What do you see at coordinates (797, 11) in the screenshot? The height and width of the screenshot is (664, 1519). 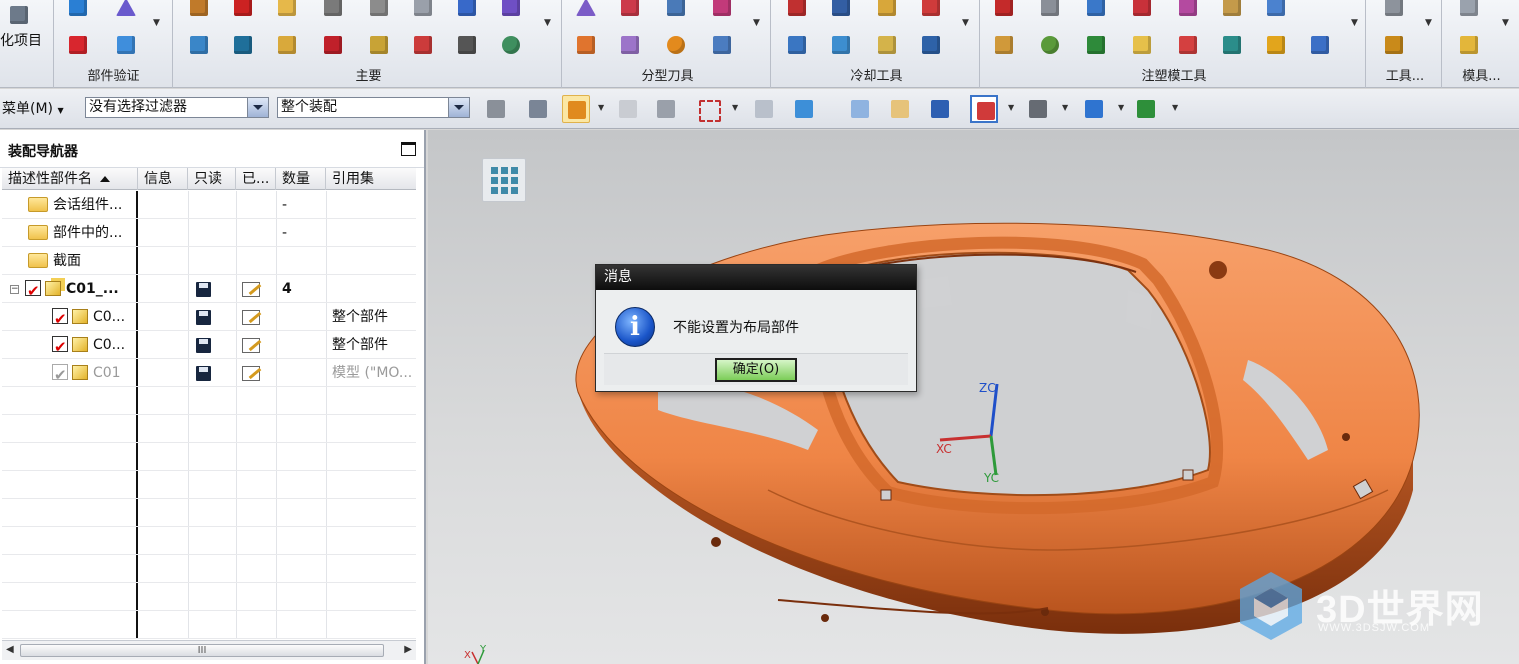 I see `cooling-channel-icon` at bounding box center [797, 11].